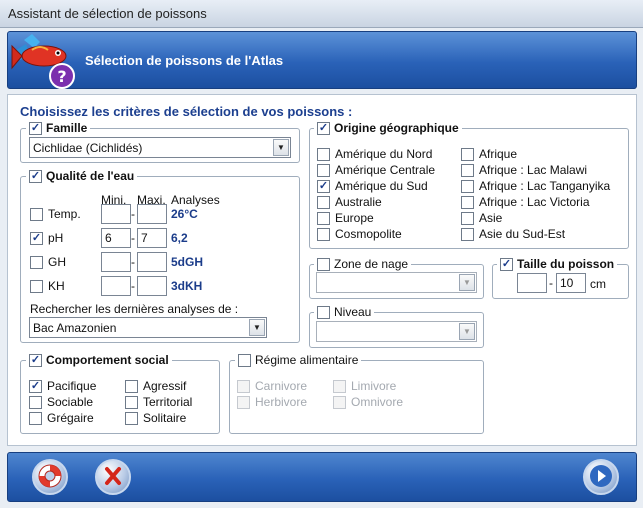 The height and width of the screenshot is (508, 643). What do you see at coordinates (353, 312) in the screenshot?
I see `niveau-label: Niveau` at bounding box center [353, 312].